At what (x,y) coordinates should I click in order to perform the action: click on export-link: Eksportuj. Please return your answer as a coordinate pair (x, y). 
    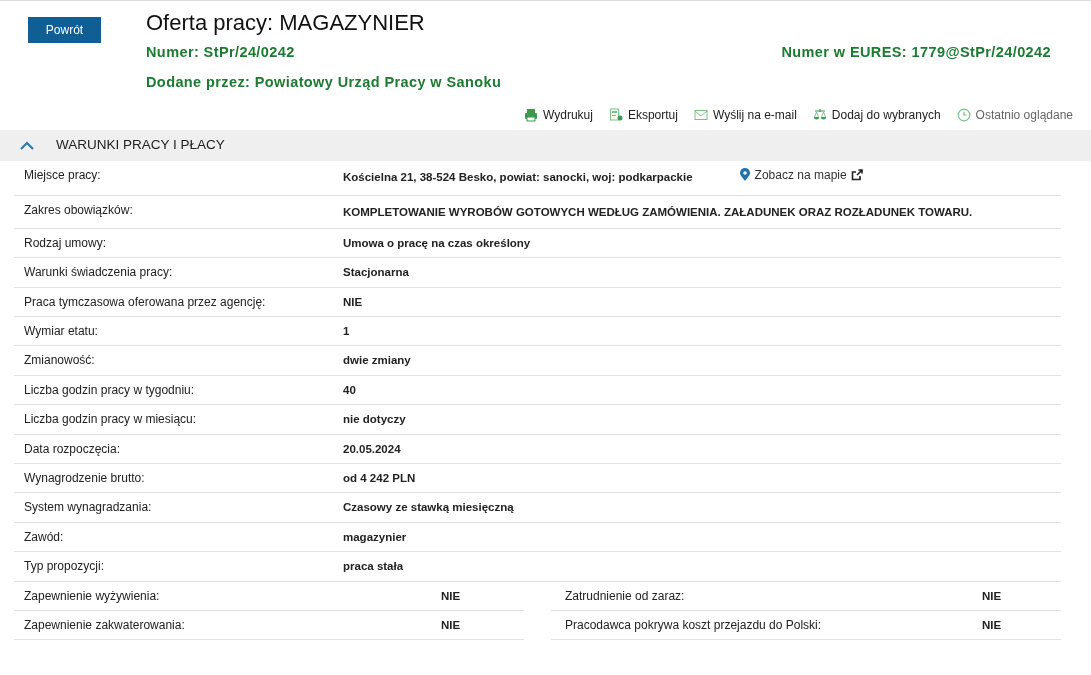
    Looking at the image, I should click on (643, 114).